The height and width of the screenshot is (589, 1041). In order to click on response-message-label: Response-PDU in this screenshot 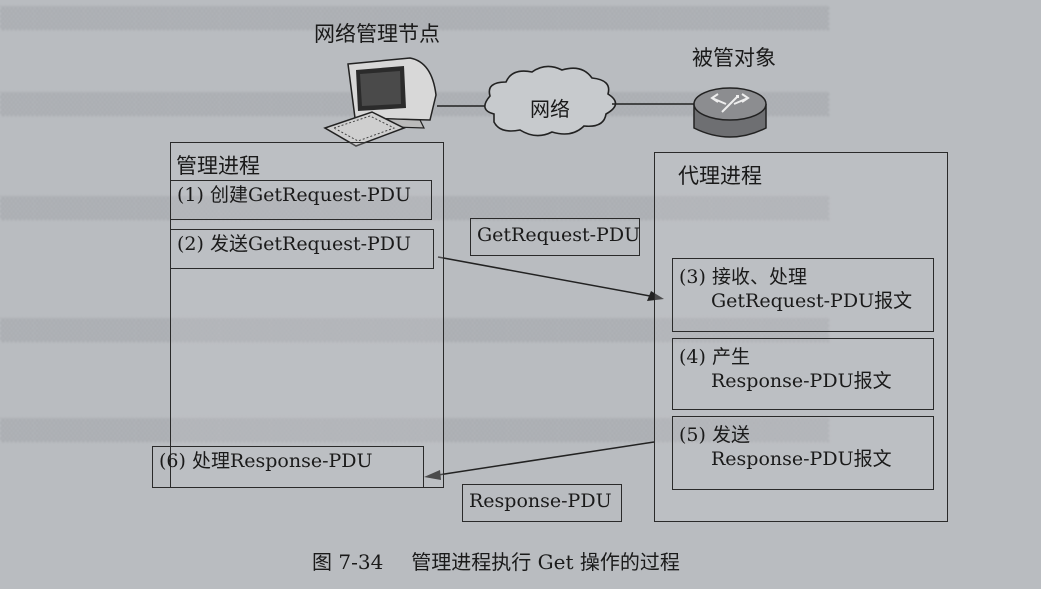, I will do `click(542, 503)`.